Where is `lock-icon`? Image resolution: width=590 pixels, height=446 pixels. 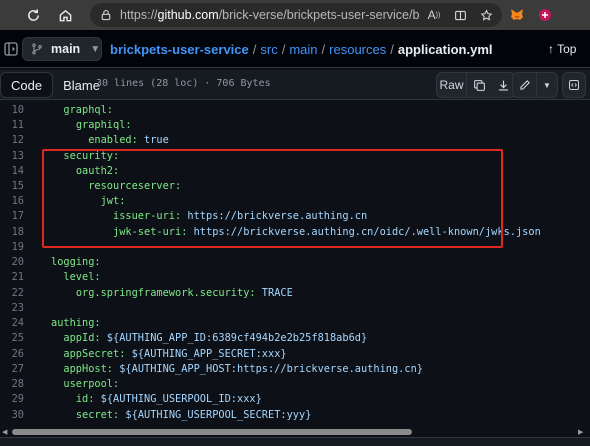 lock-icon is located at coordinates (106, 15).